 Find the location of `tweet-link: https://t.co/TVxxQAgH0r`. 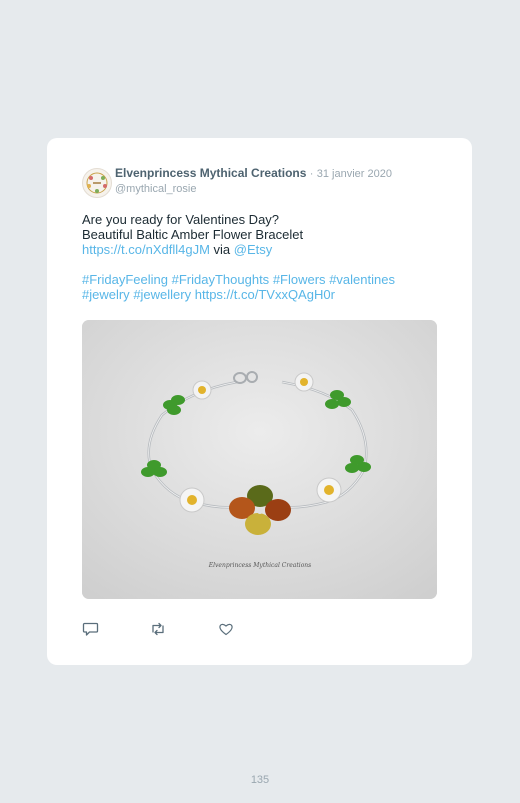

tweet-link: https://t.co/TVxxQAgH0r is located at coordinates (265, 294).